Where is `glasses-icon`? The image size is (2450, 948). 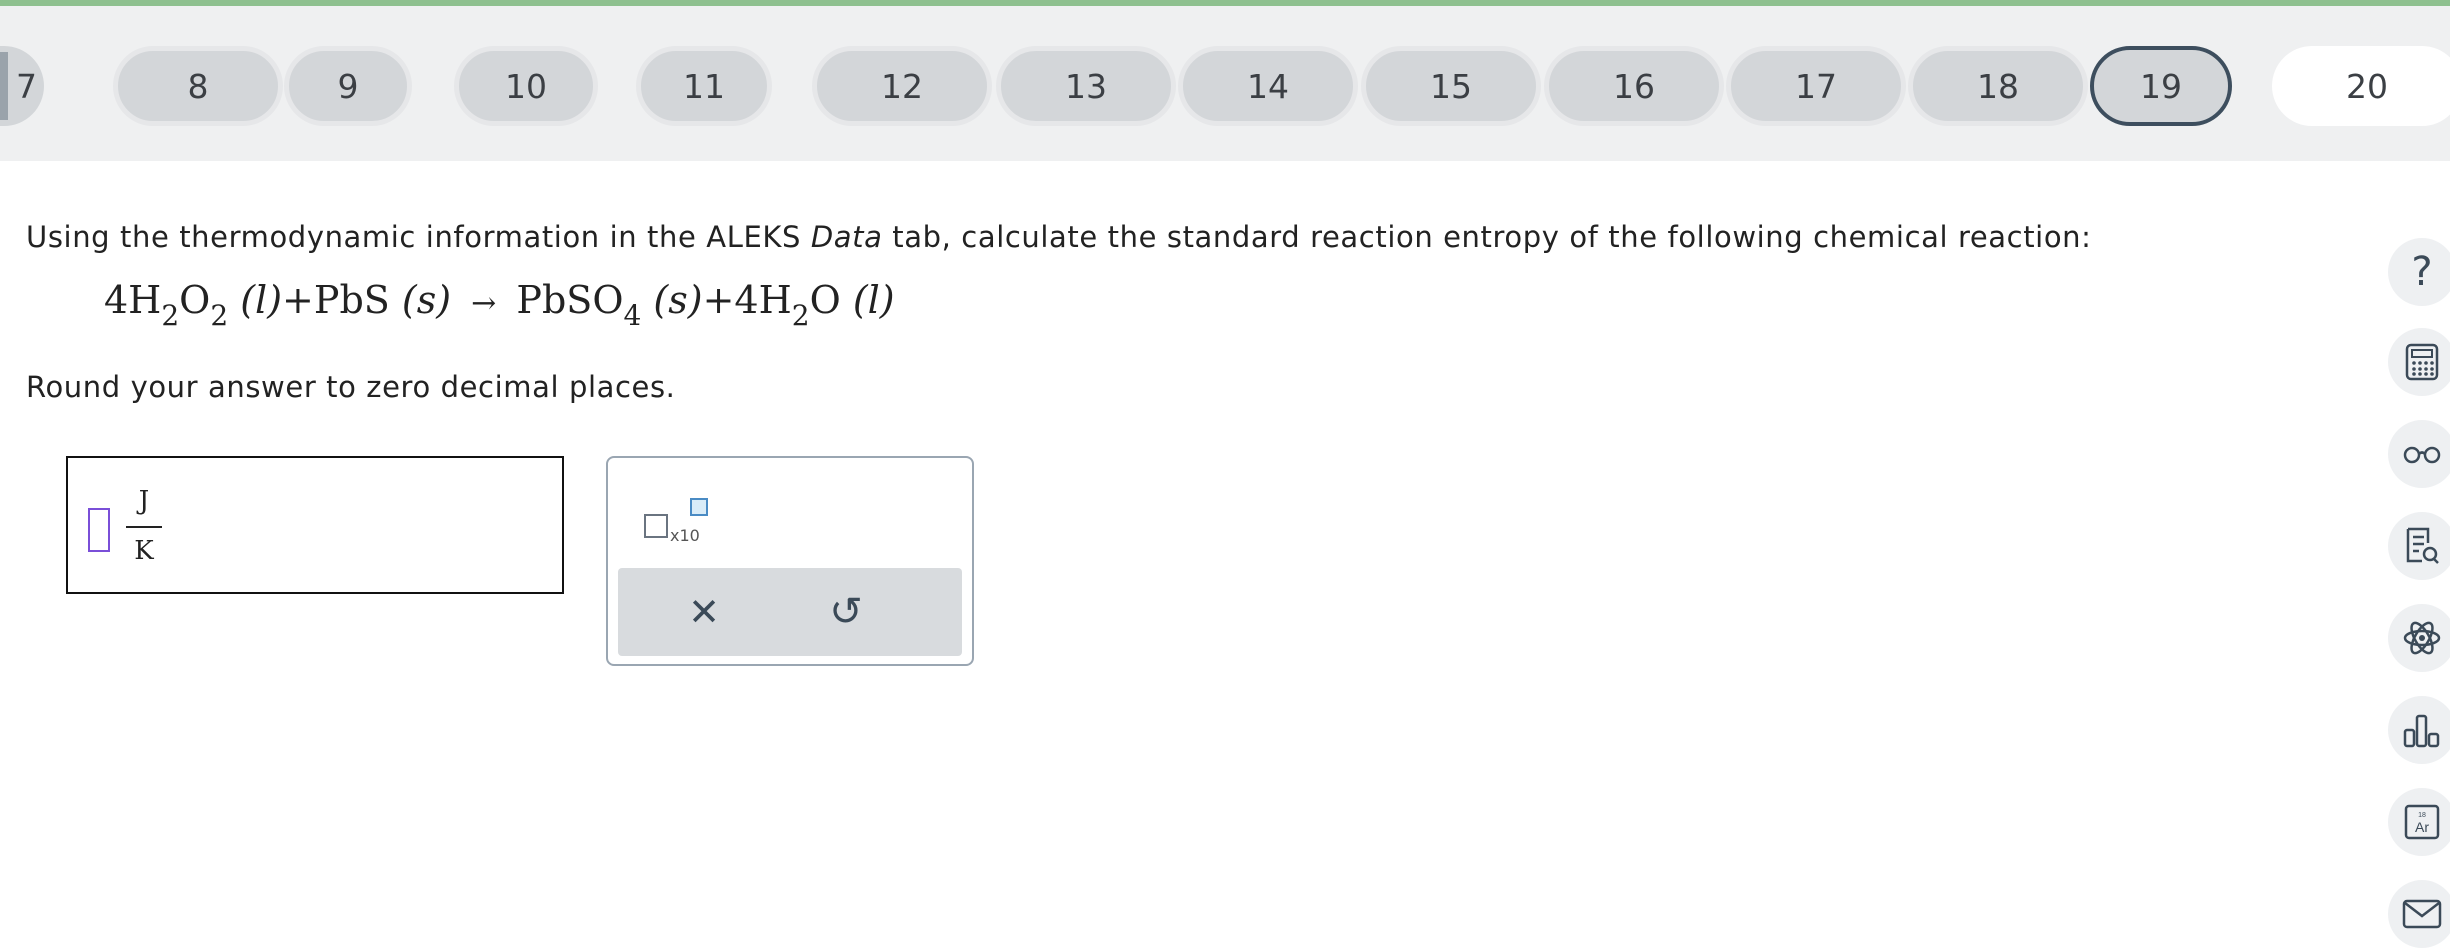
glasses-icon is located at coordinates (2422, 455).